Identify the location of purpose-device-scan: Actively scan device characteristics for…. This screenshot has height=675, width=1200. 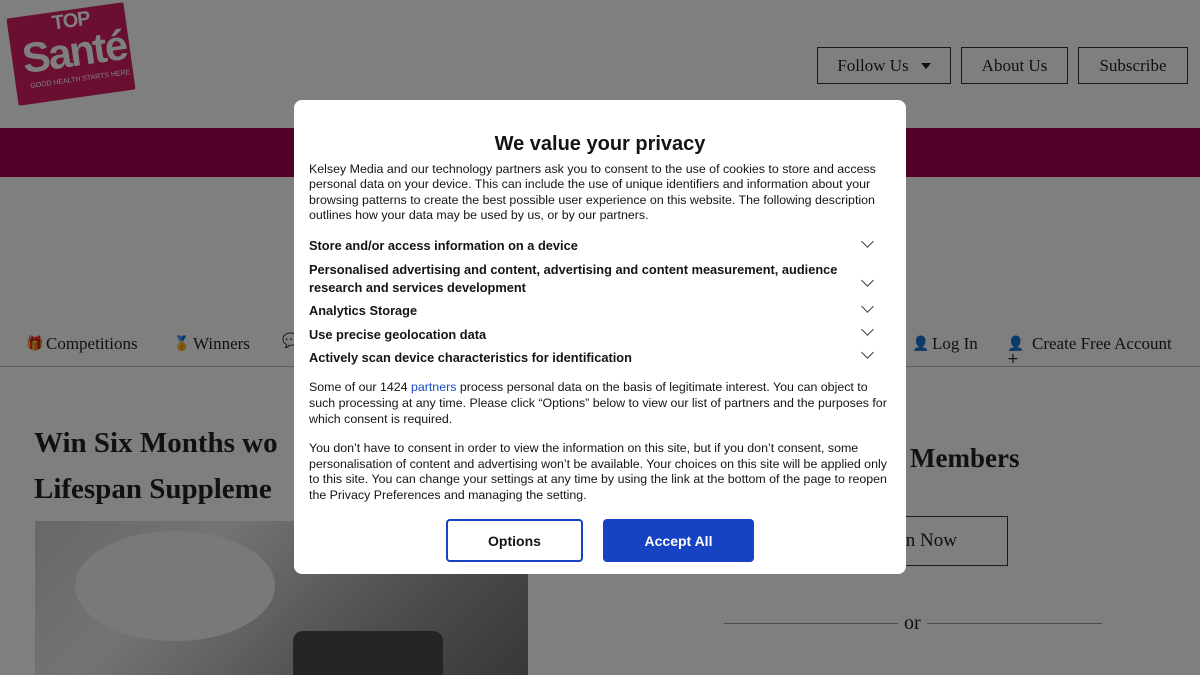
(601, 356).